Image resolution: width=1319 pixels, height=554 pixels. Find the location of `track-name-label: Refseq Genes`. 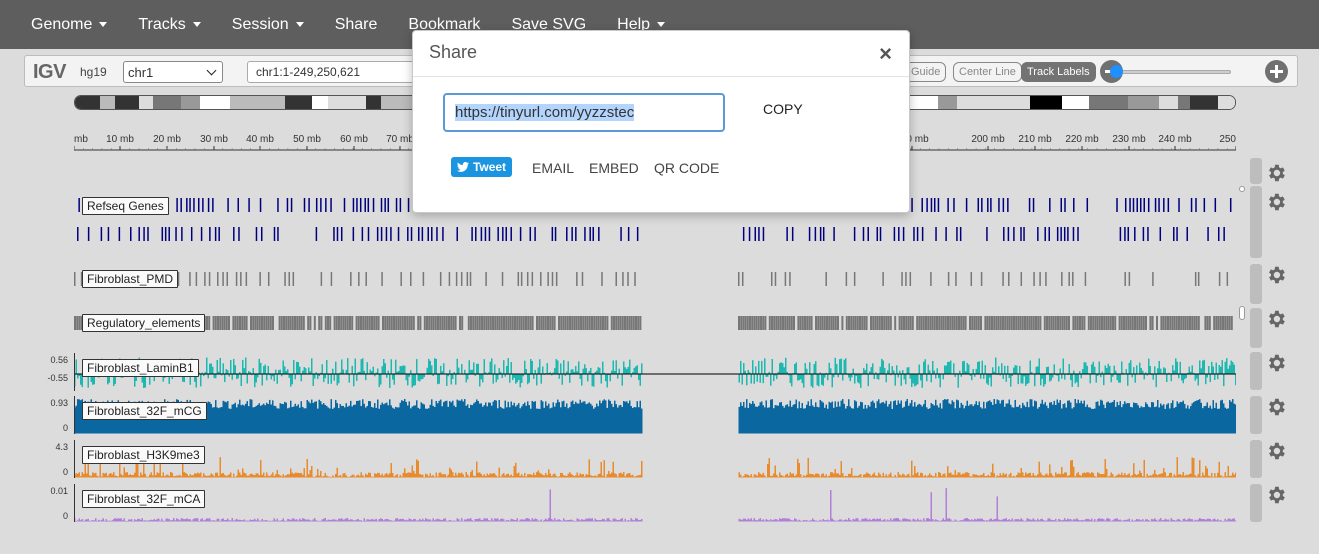

track-name-label: Refseq Genes is located at coordinates (125, 206).